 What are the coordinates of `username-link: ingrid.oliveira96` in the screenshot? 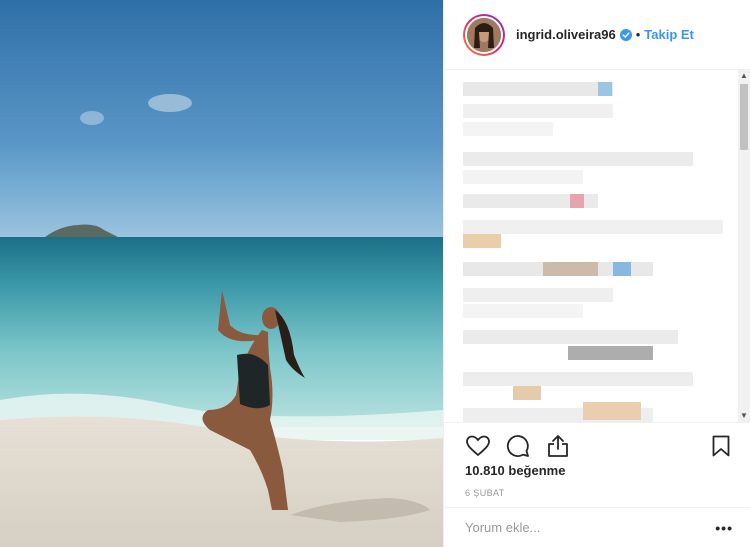 It's located at (566, 34).